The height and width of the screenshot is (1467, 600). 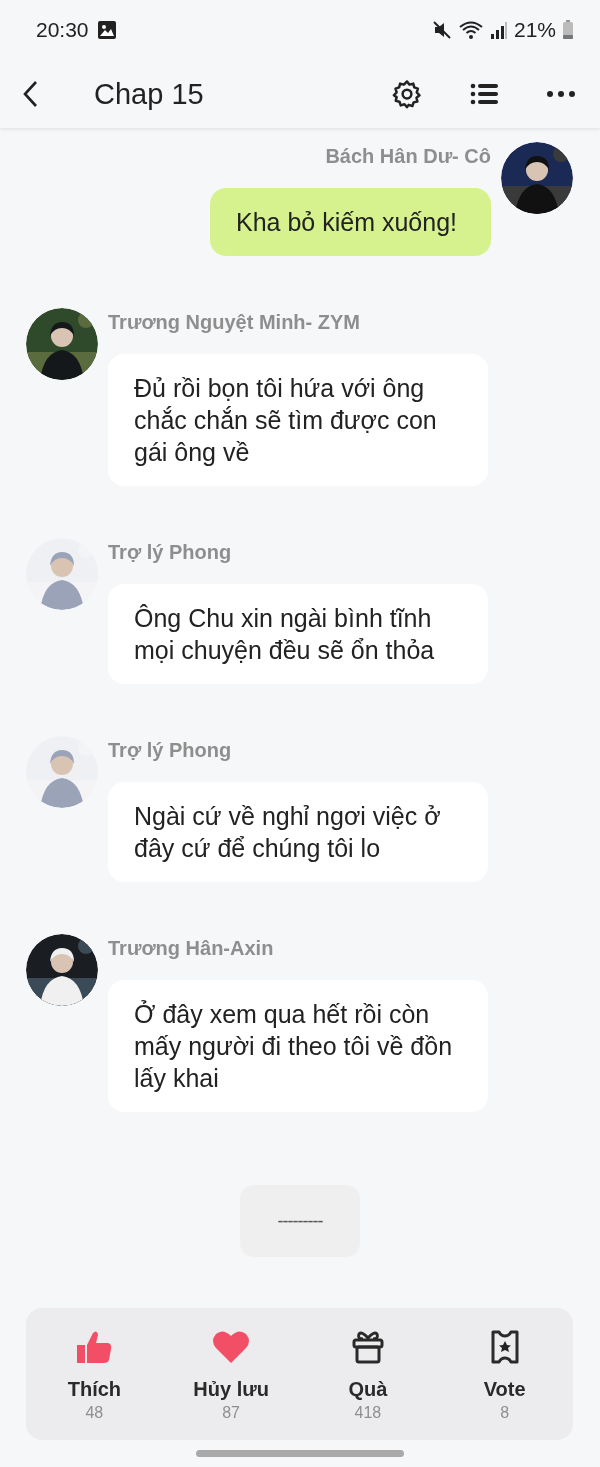 I want to click on gift-action-button: Quà 418, so click(x=368, y=1374).